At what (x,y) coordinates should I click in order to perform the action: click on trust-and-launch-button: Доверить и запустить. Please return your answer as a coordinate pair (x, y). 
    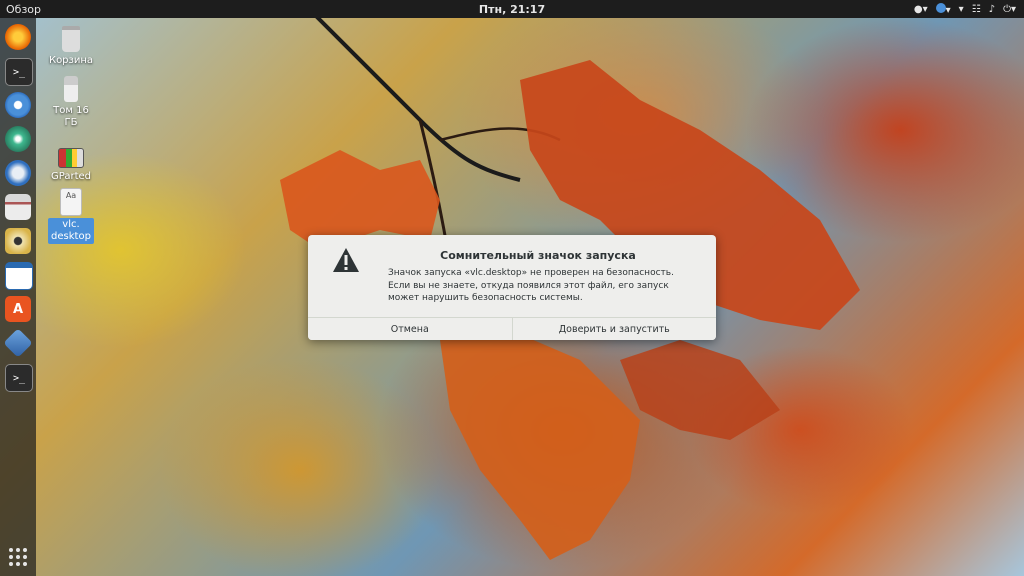
    Looking at the image, I should click on (613, 329).